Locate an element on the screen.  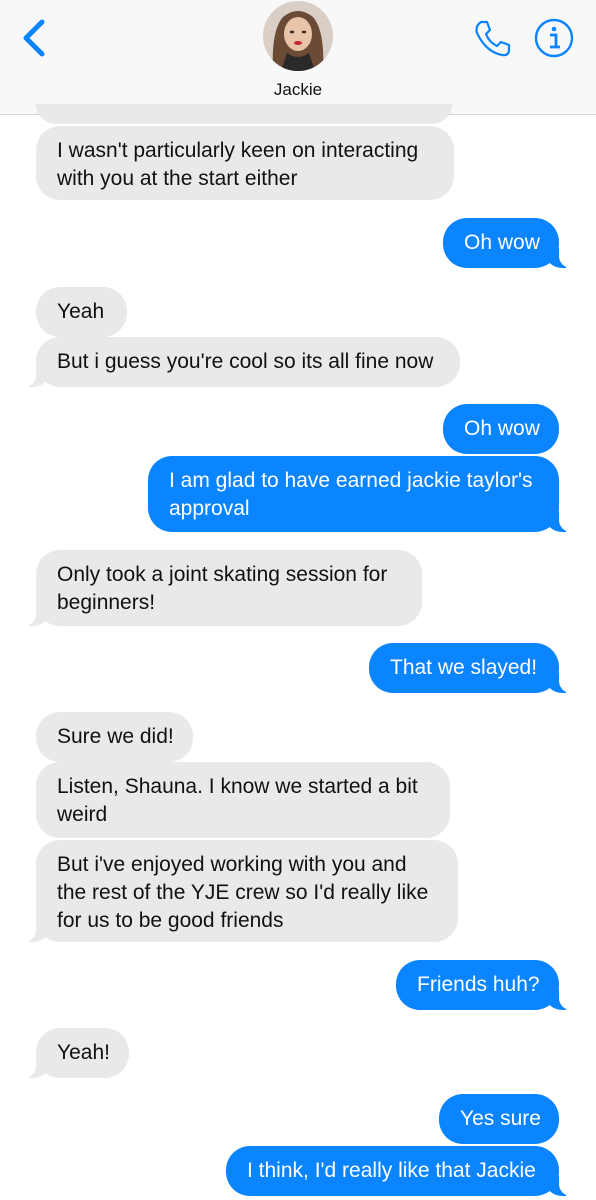
message-incoming: Sure we did! is located at coordinates (114, 737).